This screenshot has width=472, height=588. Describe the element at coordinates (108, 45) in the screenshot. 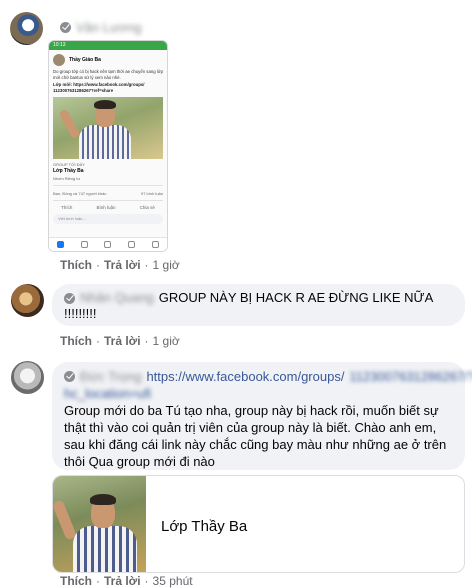

I see `status-bar: 10:13` at that location.